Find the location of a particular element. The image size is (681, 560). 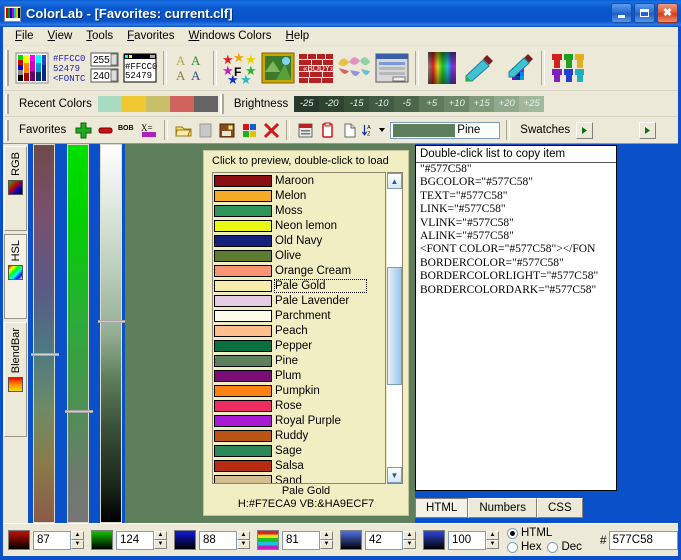

sidebar-item-blendbar: BlendBar is located at coordinates (15, 379).